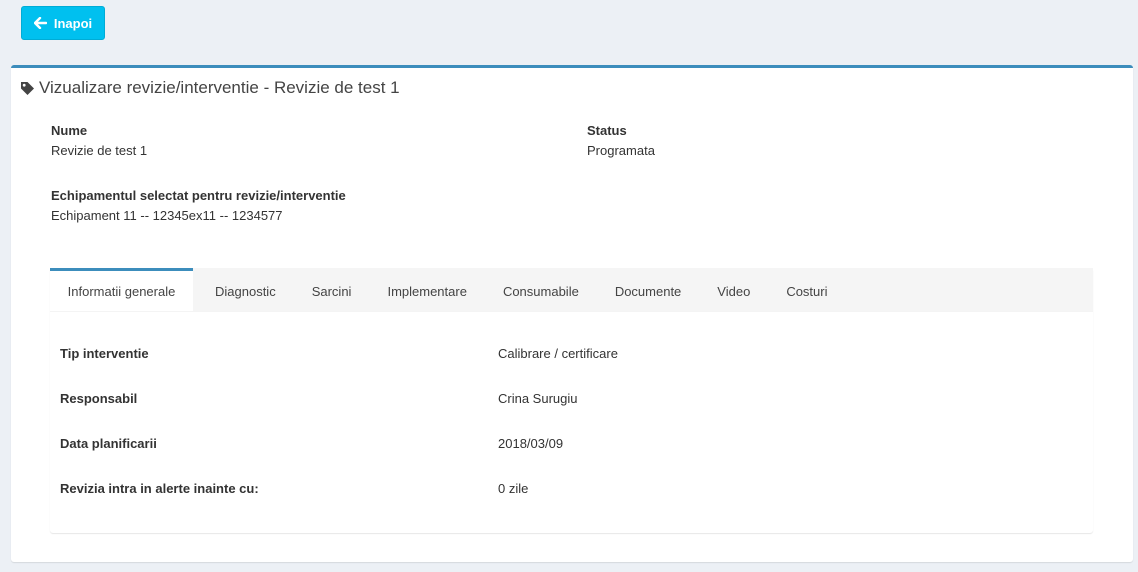  What do you see at coordinates (159, 488) in the screenshot?
I see `info-label-alerte: Revizia intra in alerte inainte cu:` at bounding box center [159, 488].